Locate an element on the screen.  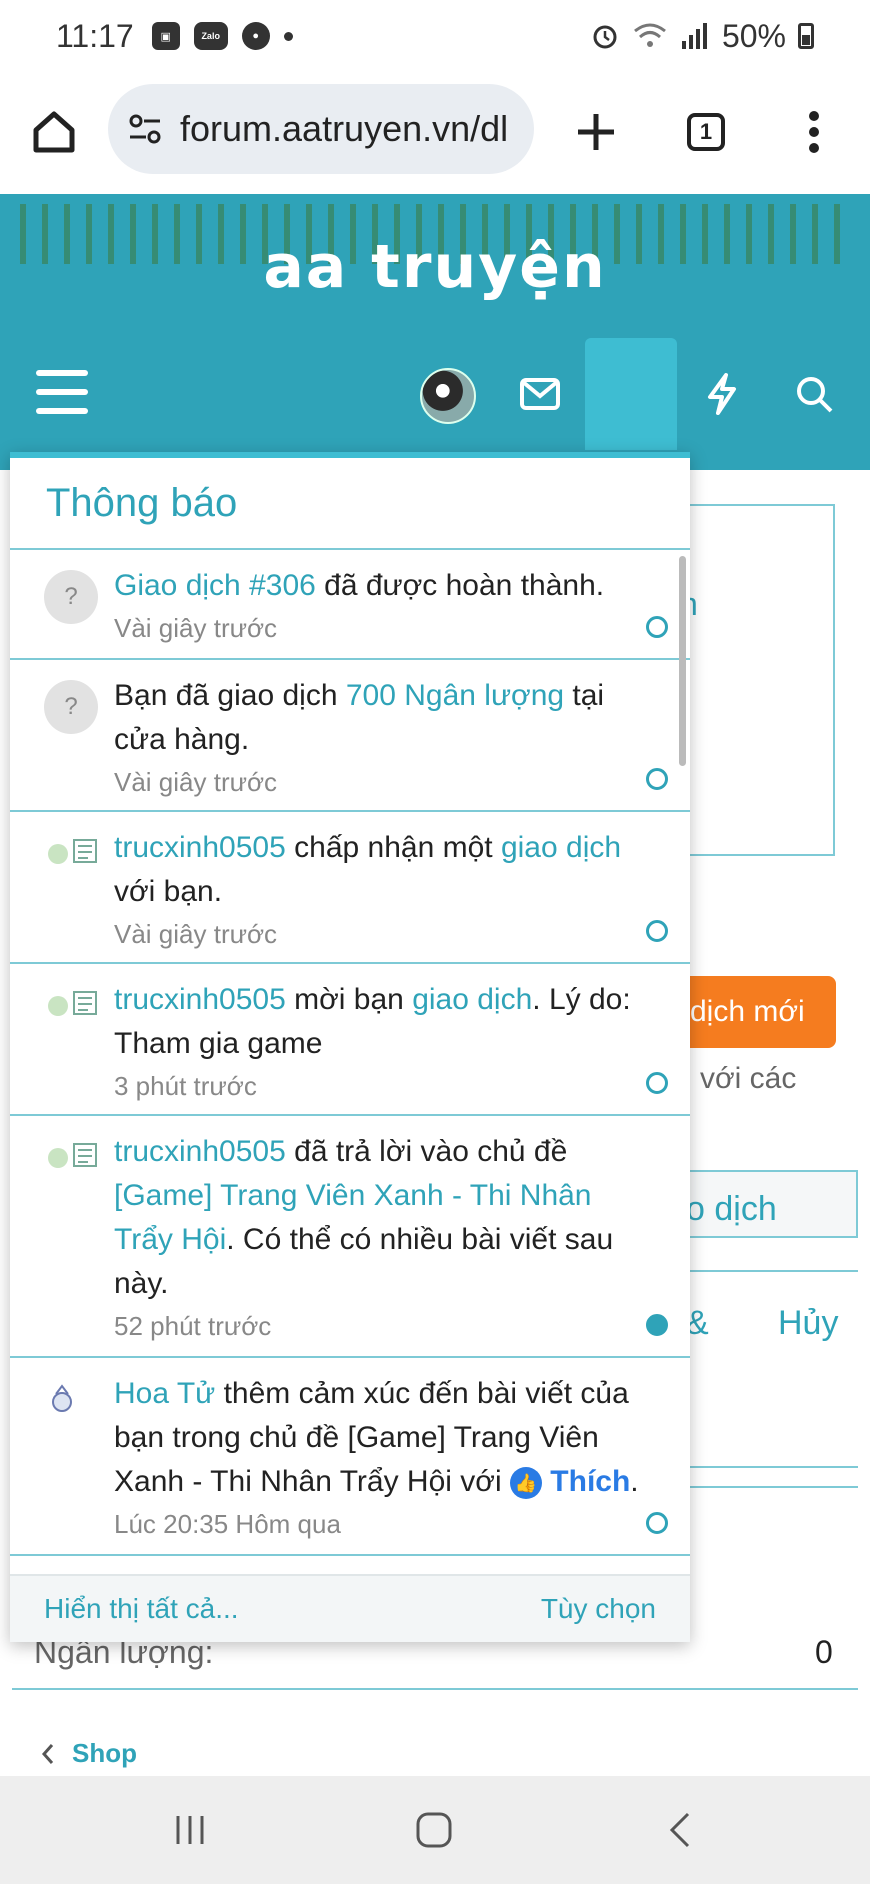
home-icon is located at coordinates (54, 132).